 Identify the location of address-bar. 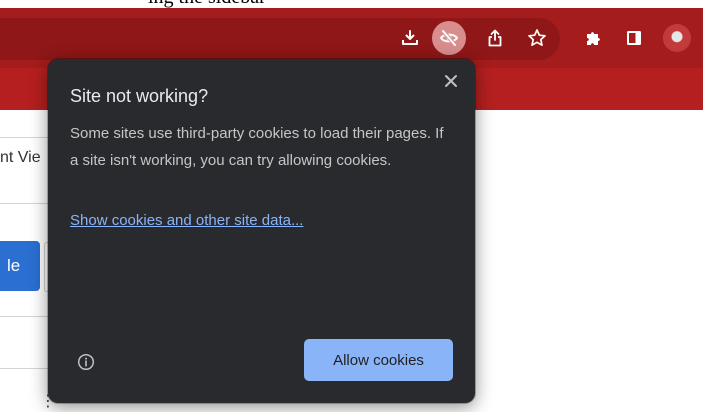
(280, 39).